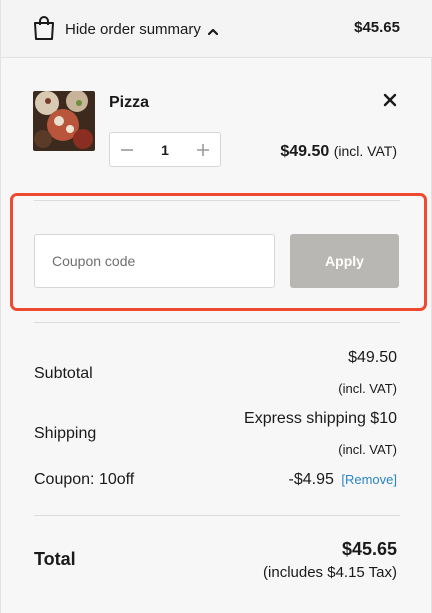  What do you see at coordinates (369, 549) in the screenshot?
I see `total-value: $45.65` at bounding box center [369, 549].